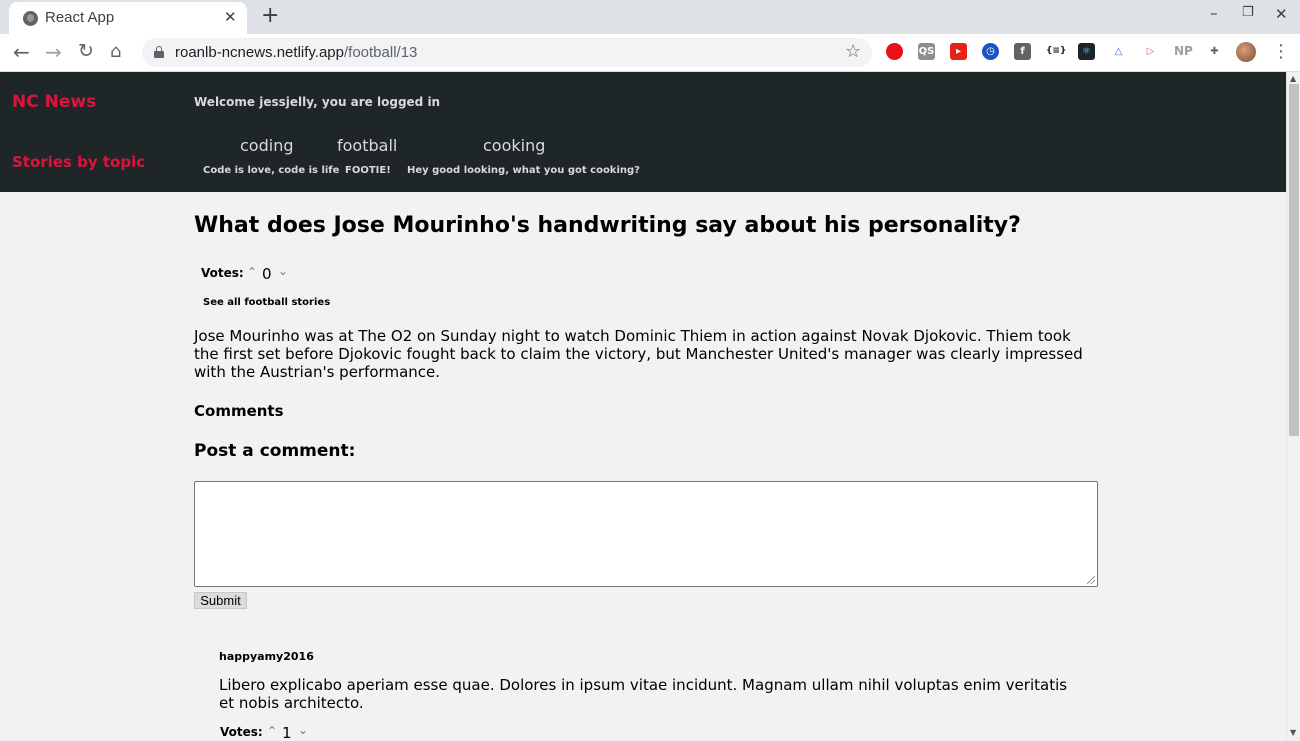 The width and height of the screenshot is (1300, 741). Describe the element at coordinates (523, 170) in the screenshot. I see `topic-description: Hey good looking, what you got cooking?` at that location.